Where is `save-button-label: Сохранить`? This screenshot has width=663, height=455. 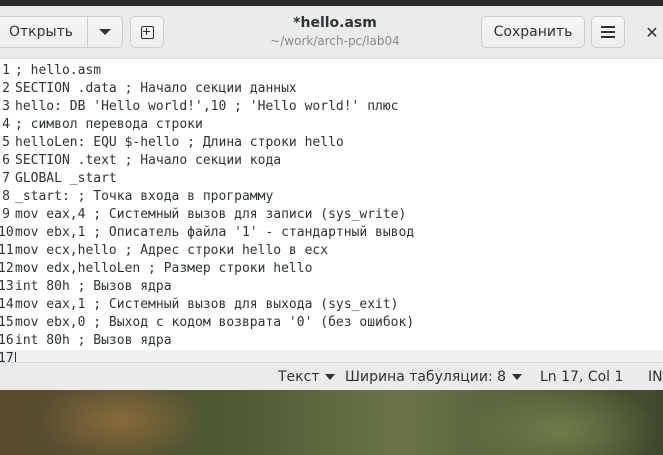
save-button-label: Сохранить is located at coordinates (533, 32).